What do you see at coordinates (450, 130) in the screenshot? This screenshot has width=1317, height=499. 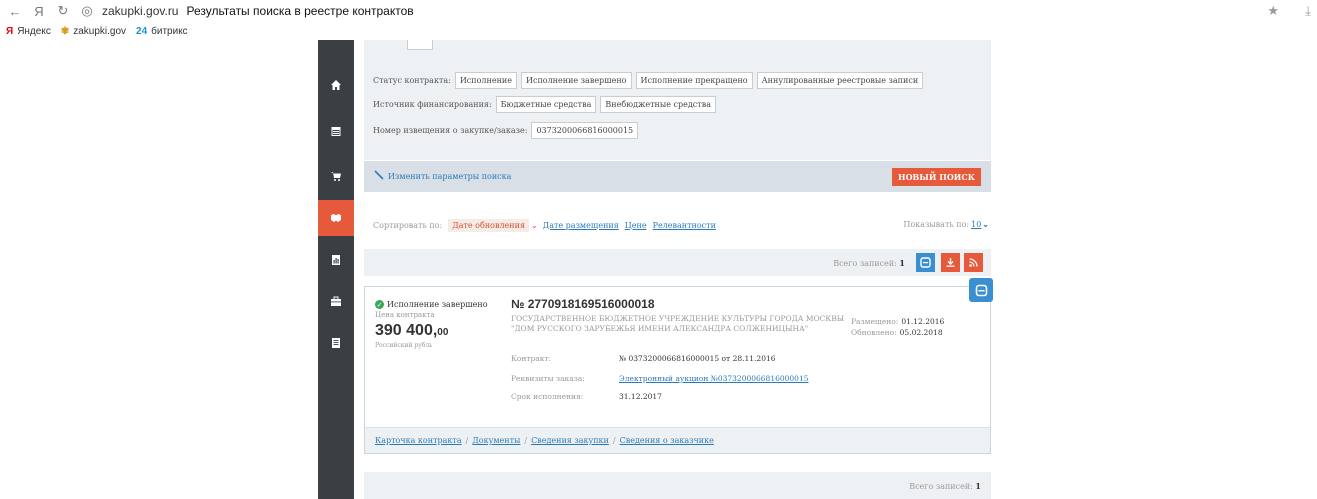 I see `filter-label: Номер извещения о закупке/заказе:` at bounding box center [450, 130].